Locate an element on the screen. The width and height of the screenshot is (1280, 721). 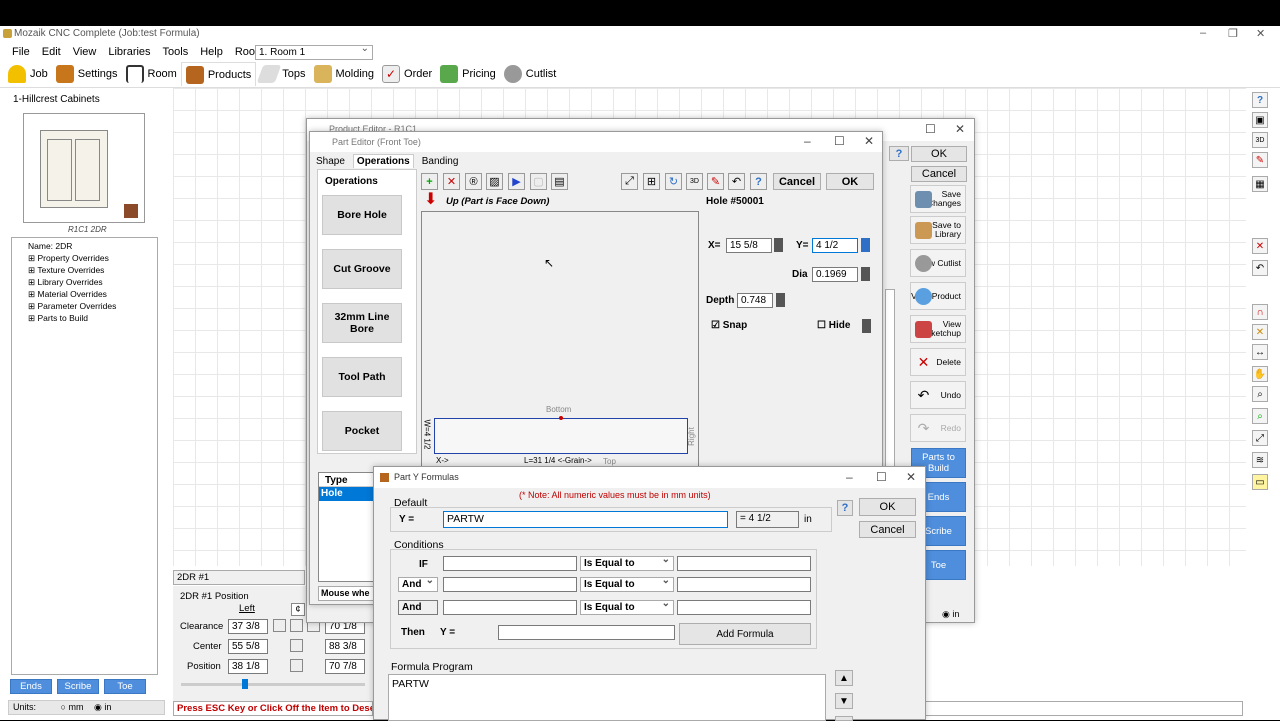
center-icon: ¢ is located at coordinates (298, 609).